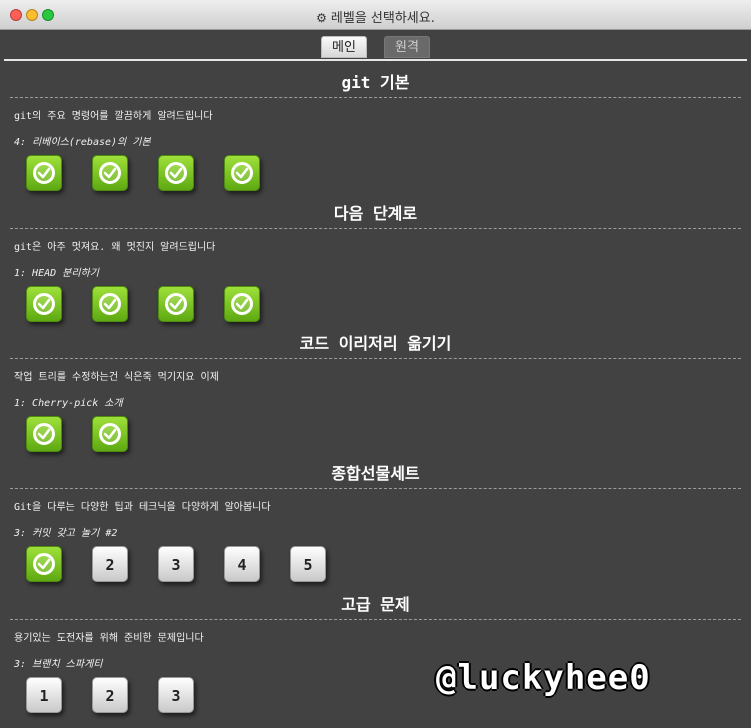 This screenshot has height=728, width=751. I want to click on window-titlebar: ⚙ 레벨을 선택하세요., so click(375, 15).